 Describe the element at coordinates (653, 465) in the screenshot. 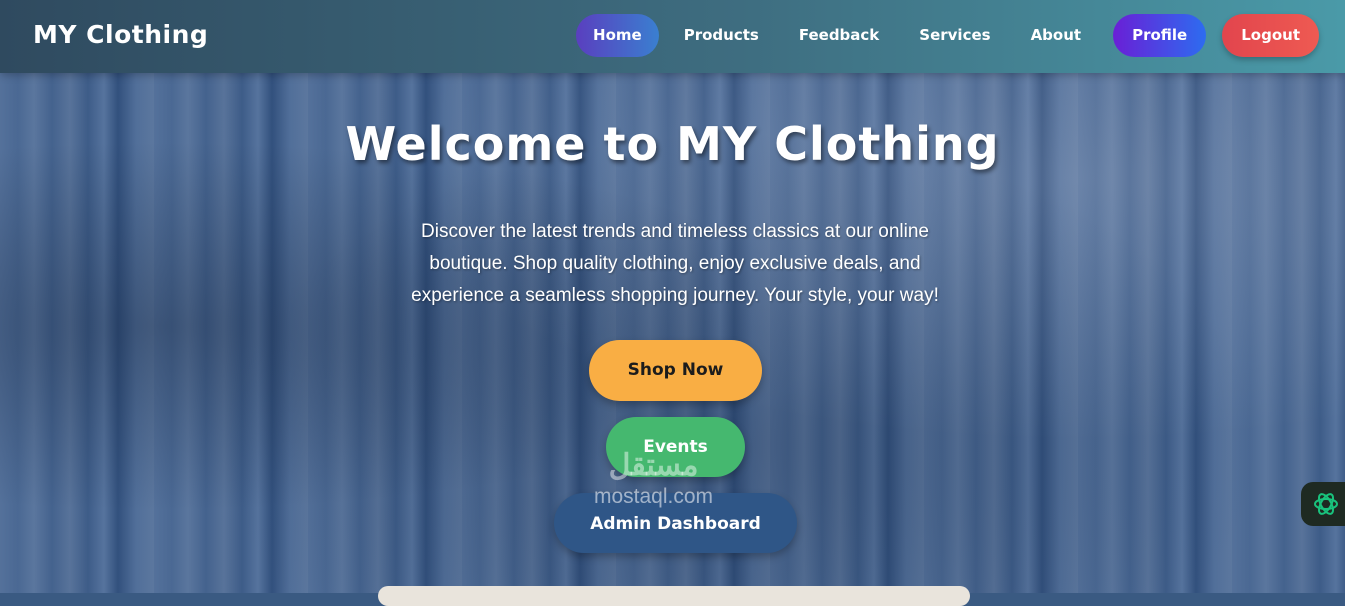

I see `watermark-arabic: مستقل` at that location.